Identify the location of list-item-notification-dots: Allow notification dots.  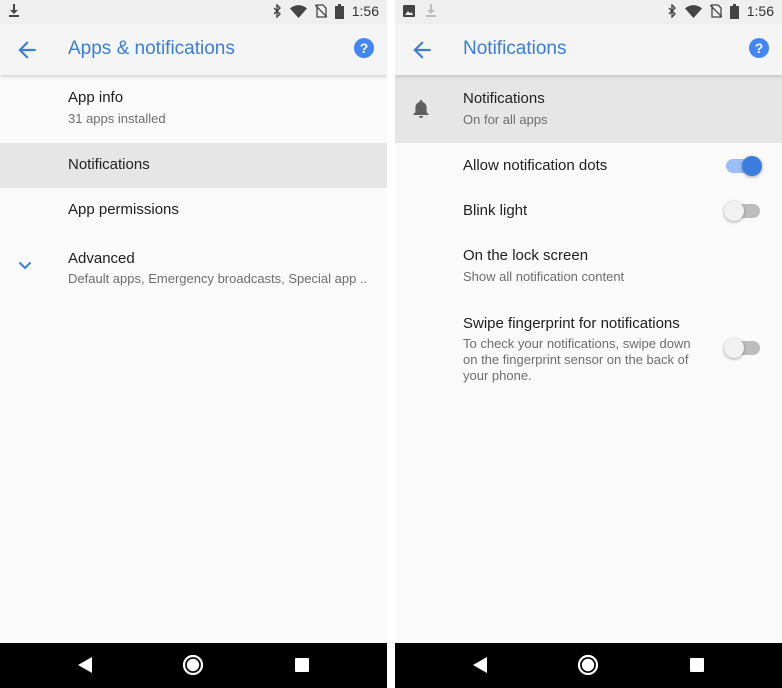
(588, 165).